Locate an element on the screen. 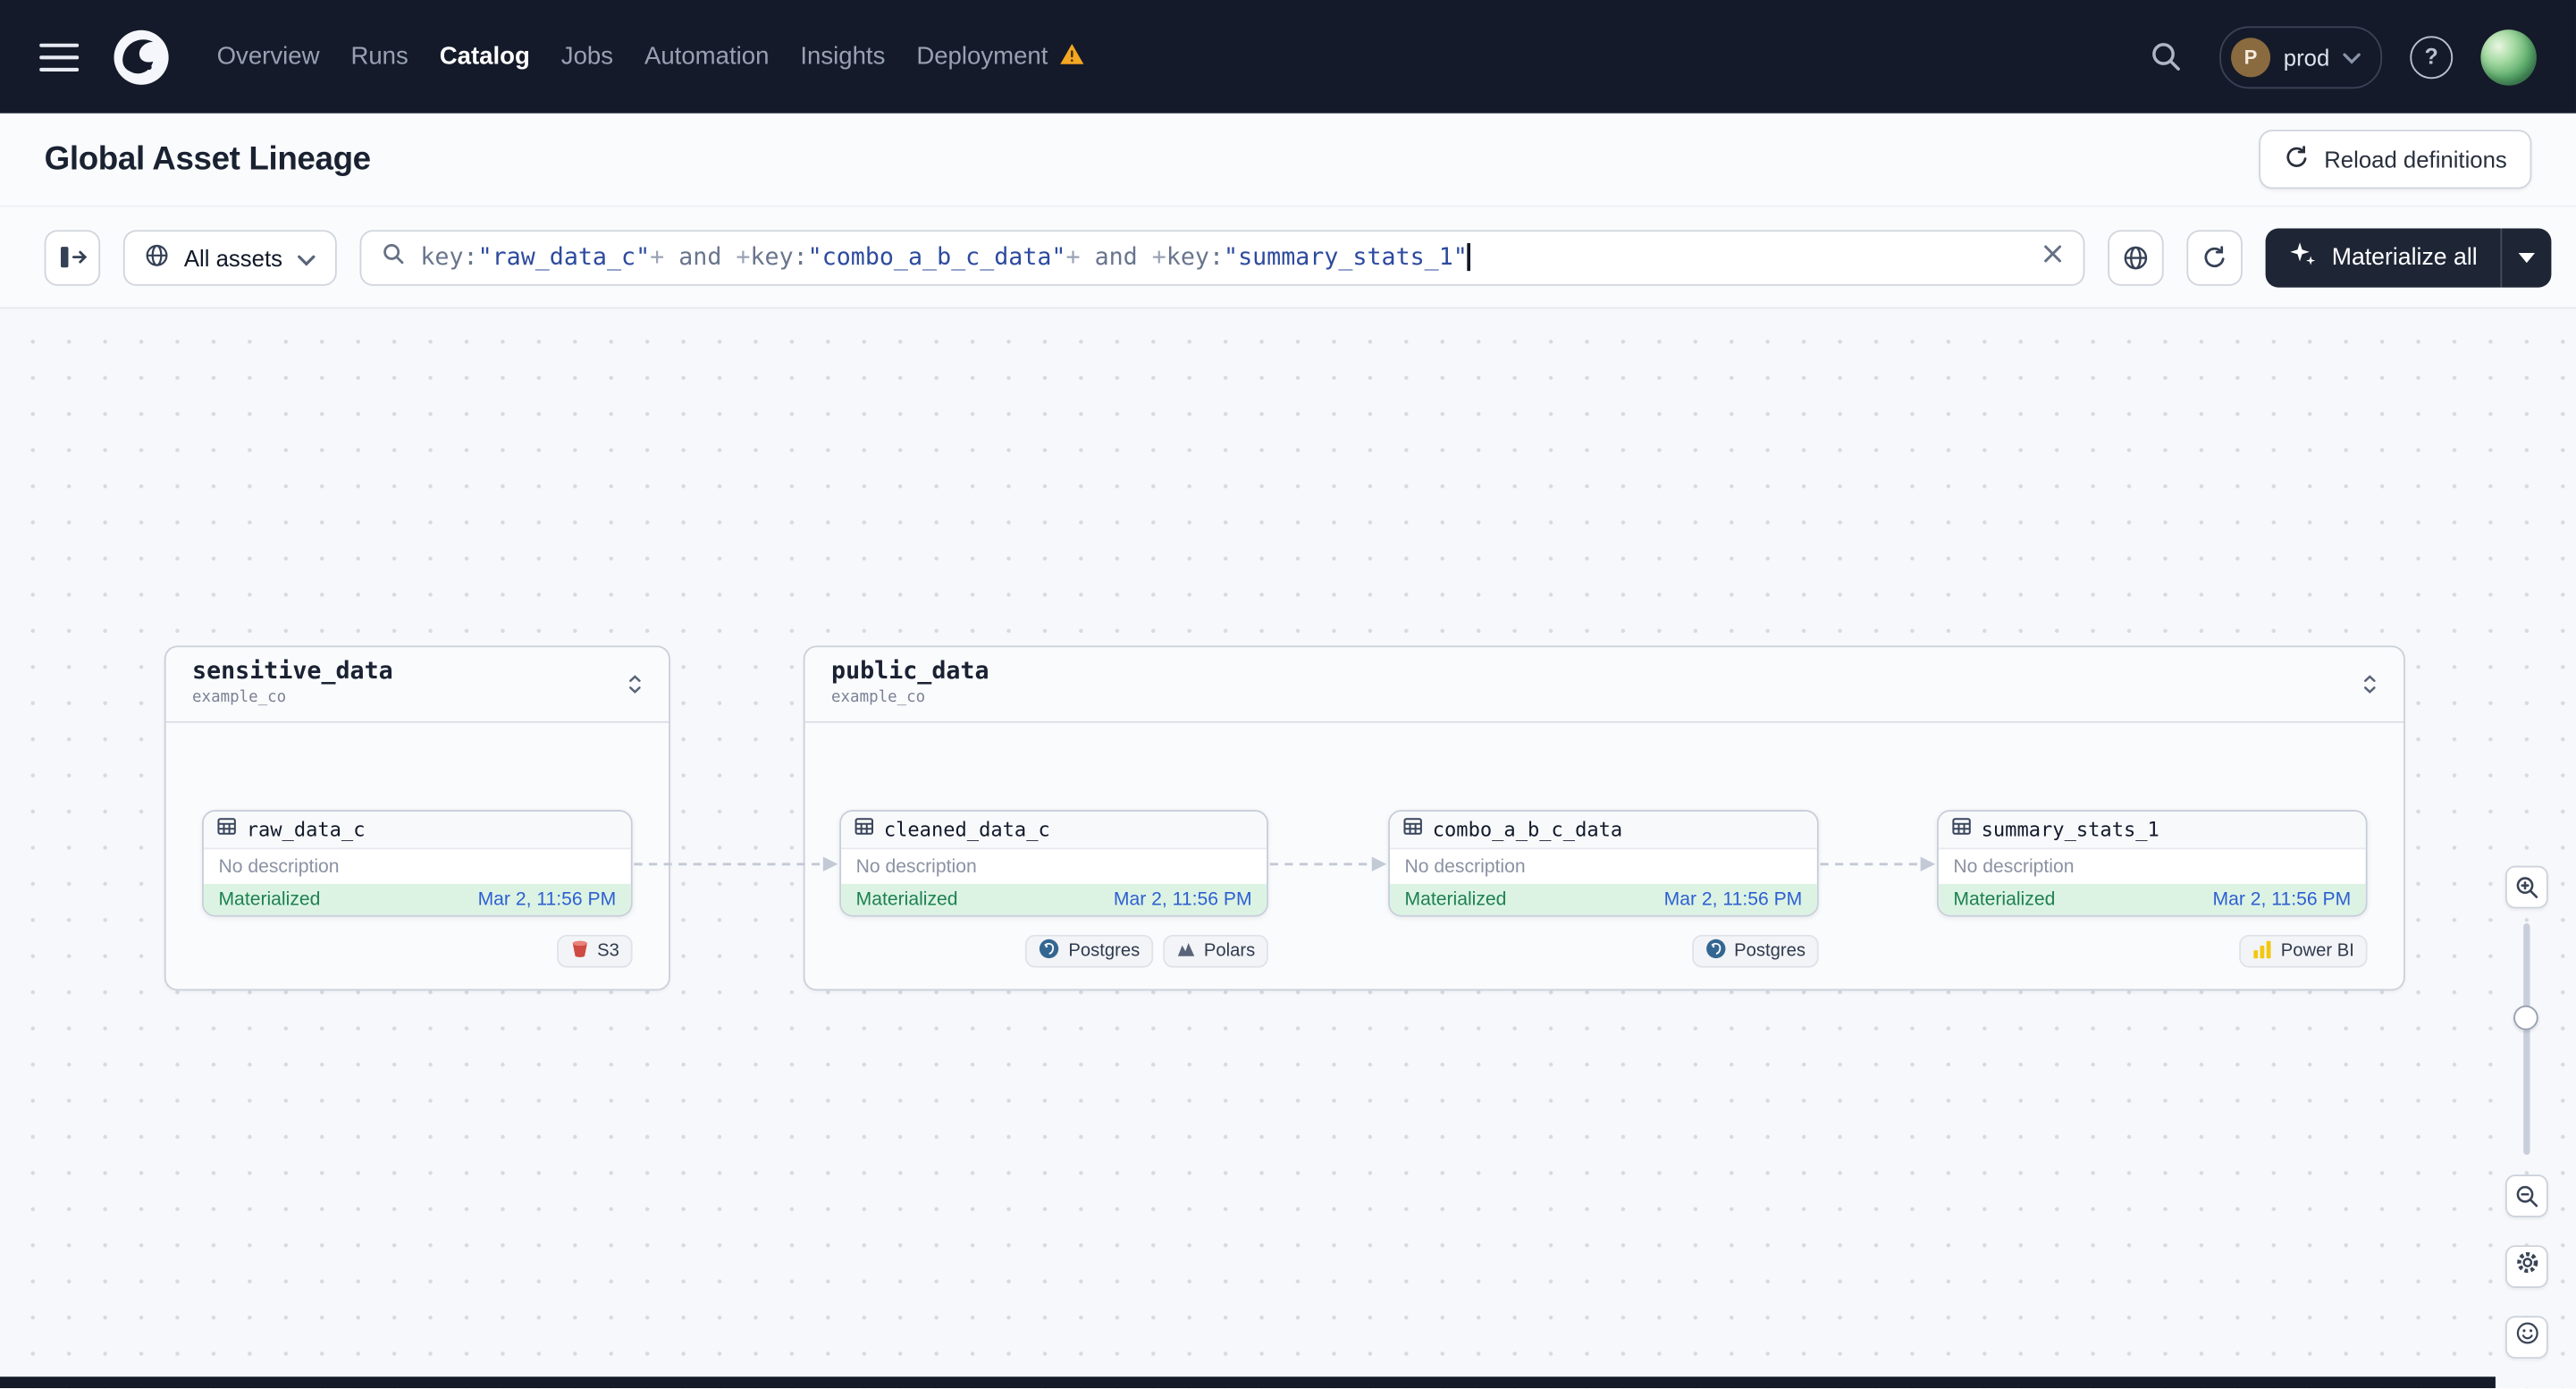  asset-scope-dropdown: All assets is located at coordinates (230, 257).